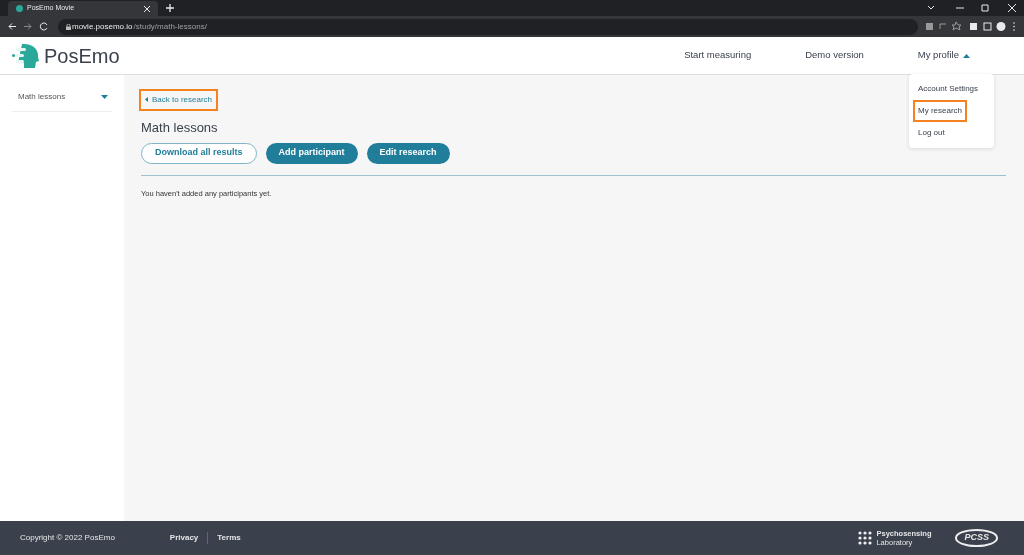 The width and height of the screenshot is (1024, 555). I want to click on navigation-icon, so click(29, 26).